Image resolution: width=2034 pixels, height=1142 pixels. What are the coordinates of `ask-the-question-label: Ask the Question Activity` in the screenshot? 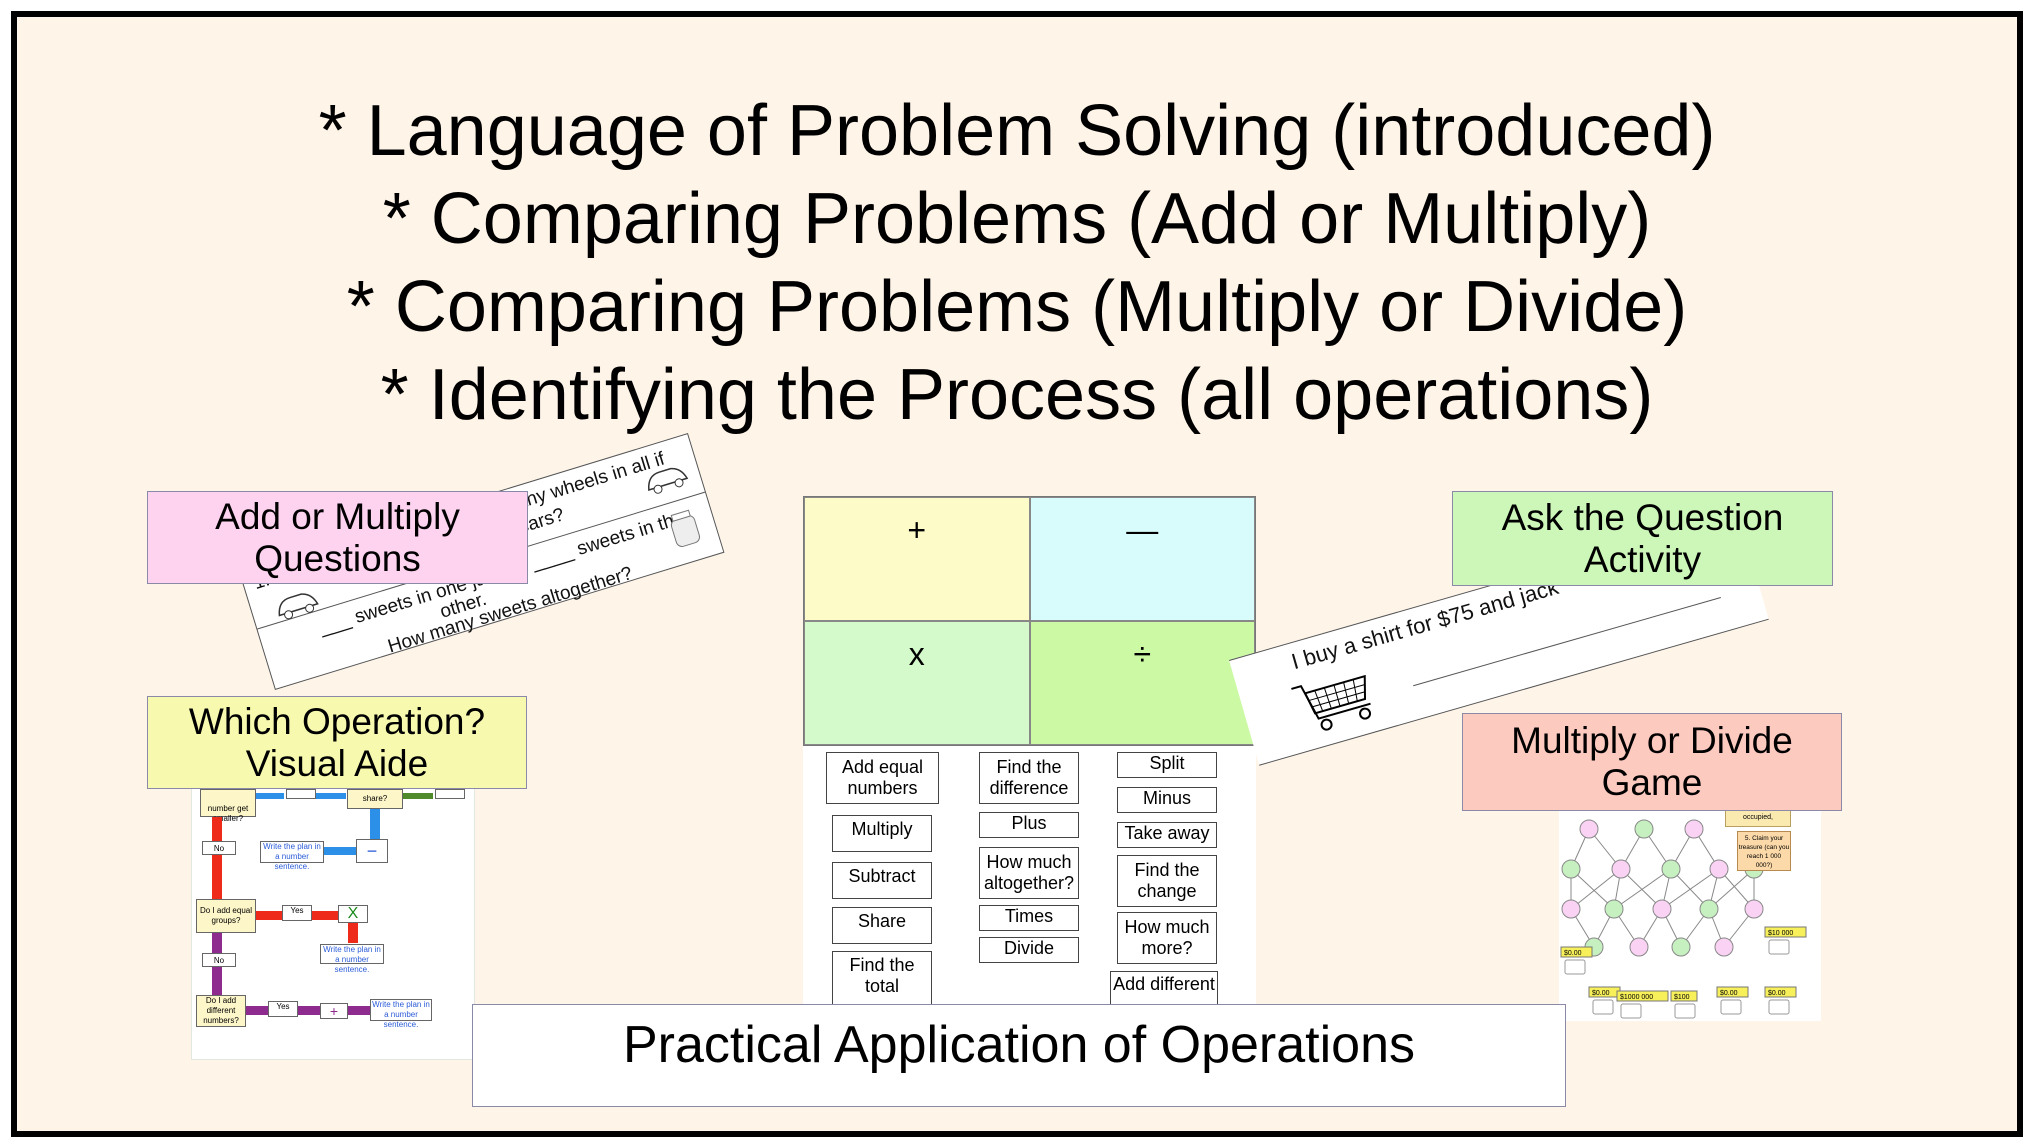 It's located at (1642, 538).